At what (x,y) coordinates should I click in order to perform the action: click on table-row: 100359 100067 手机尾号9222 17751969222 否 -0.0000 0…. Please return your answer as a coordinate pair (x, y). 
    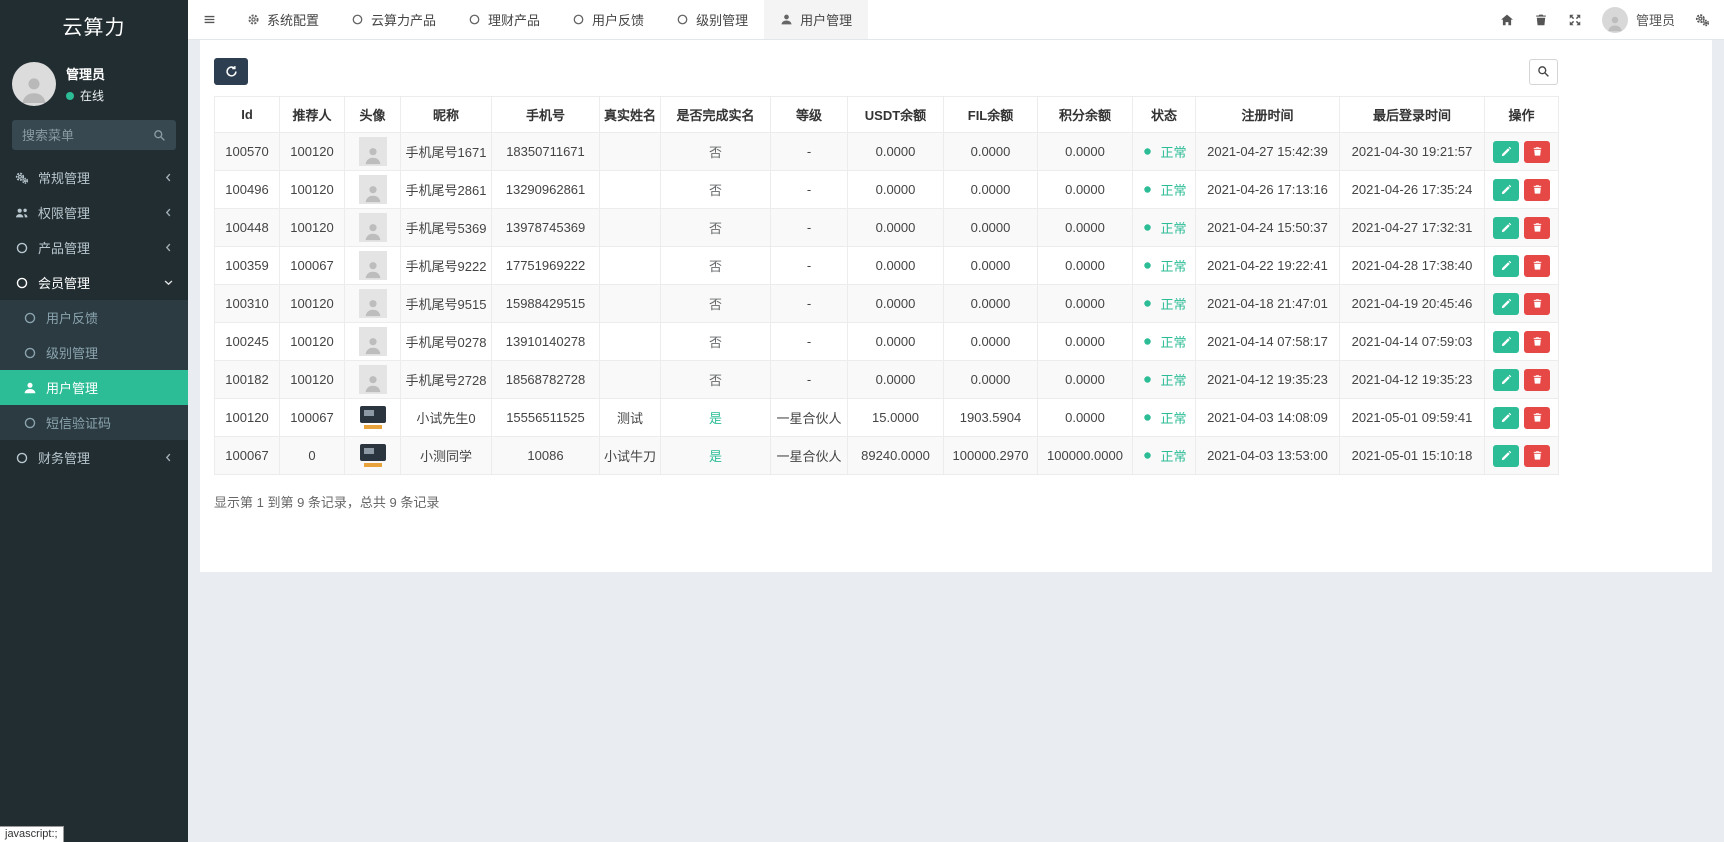
    Looking at the image, I should click on (886, 265).